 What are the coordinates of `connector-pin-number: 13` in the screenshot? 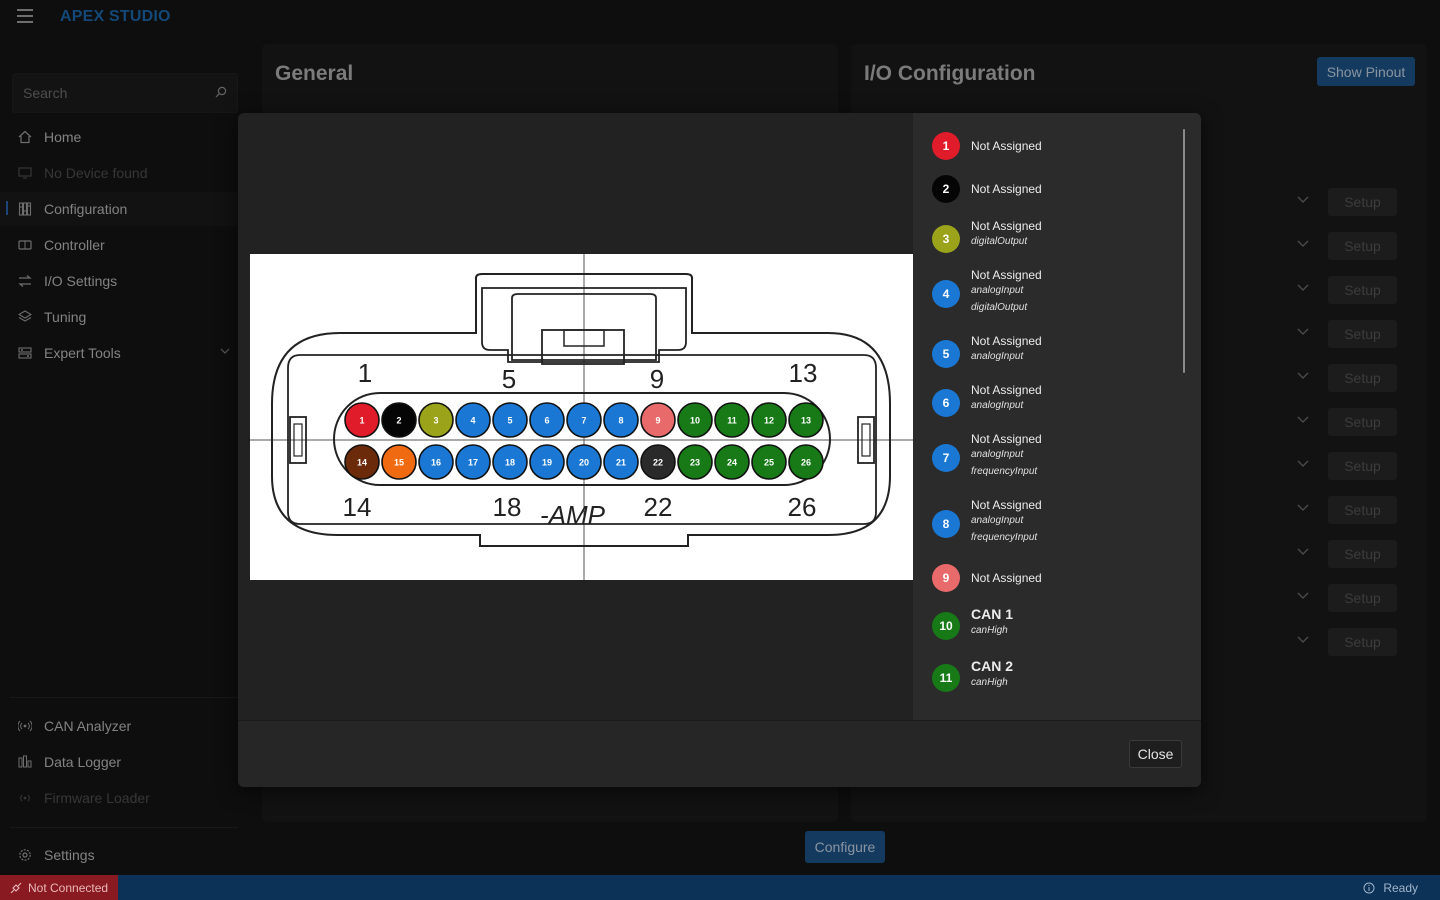 It's located at (806, 421).